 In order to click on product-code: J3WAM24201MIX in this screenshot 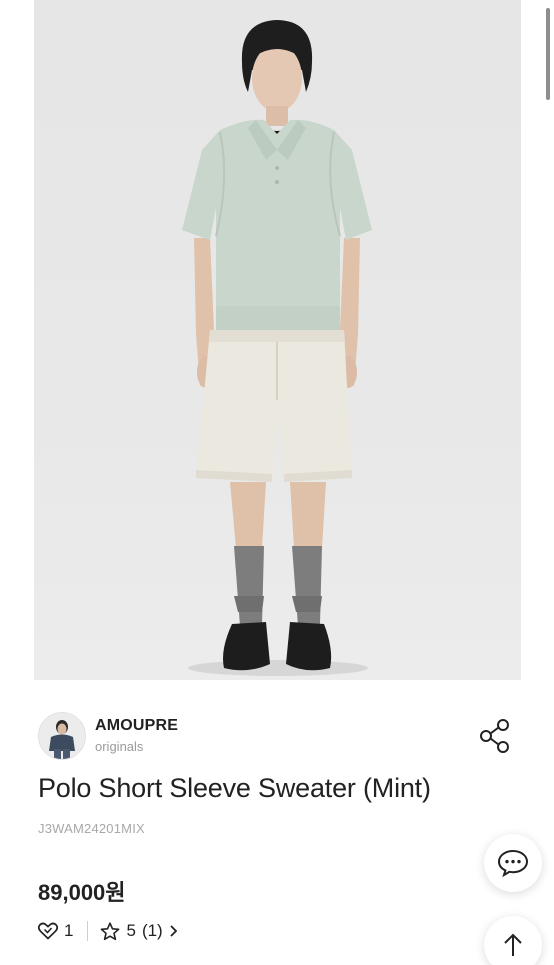, I will do `click(91, 828)`.